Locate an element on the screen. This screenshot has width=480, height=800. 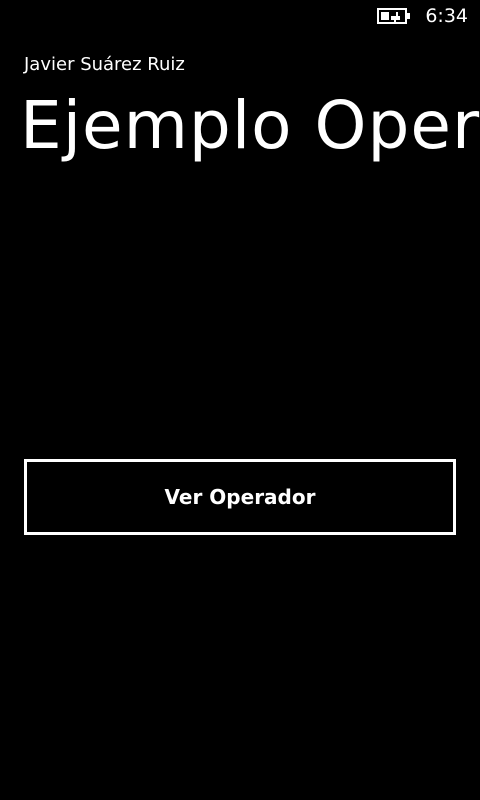
status-time: 6:34 is located at coordinates (446, 16).